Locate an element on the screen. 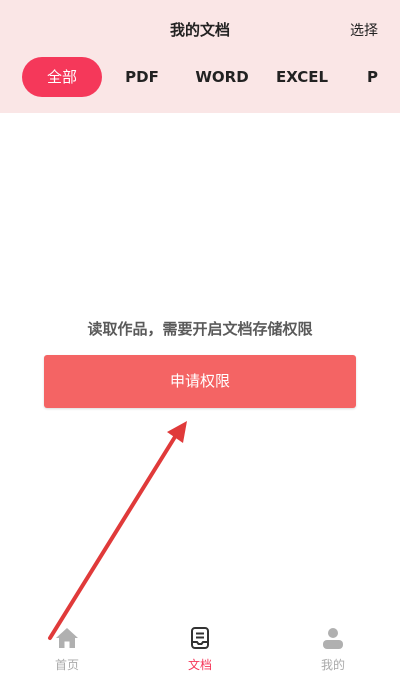 This screenshot has width=400, height=681. document-tray-icon is located at coordinates (200, 638).